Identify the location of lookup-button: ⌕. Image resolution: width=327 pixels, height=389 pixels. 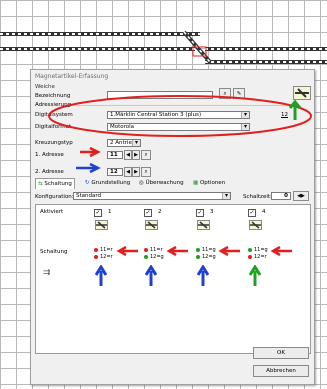
(225, 93).